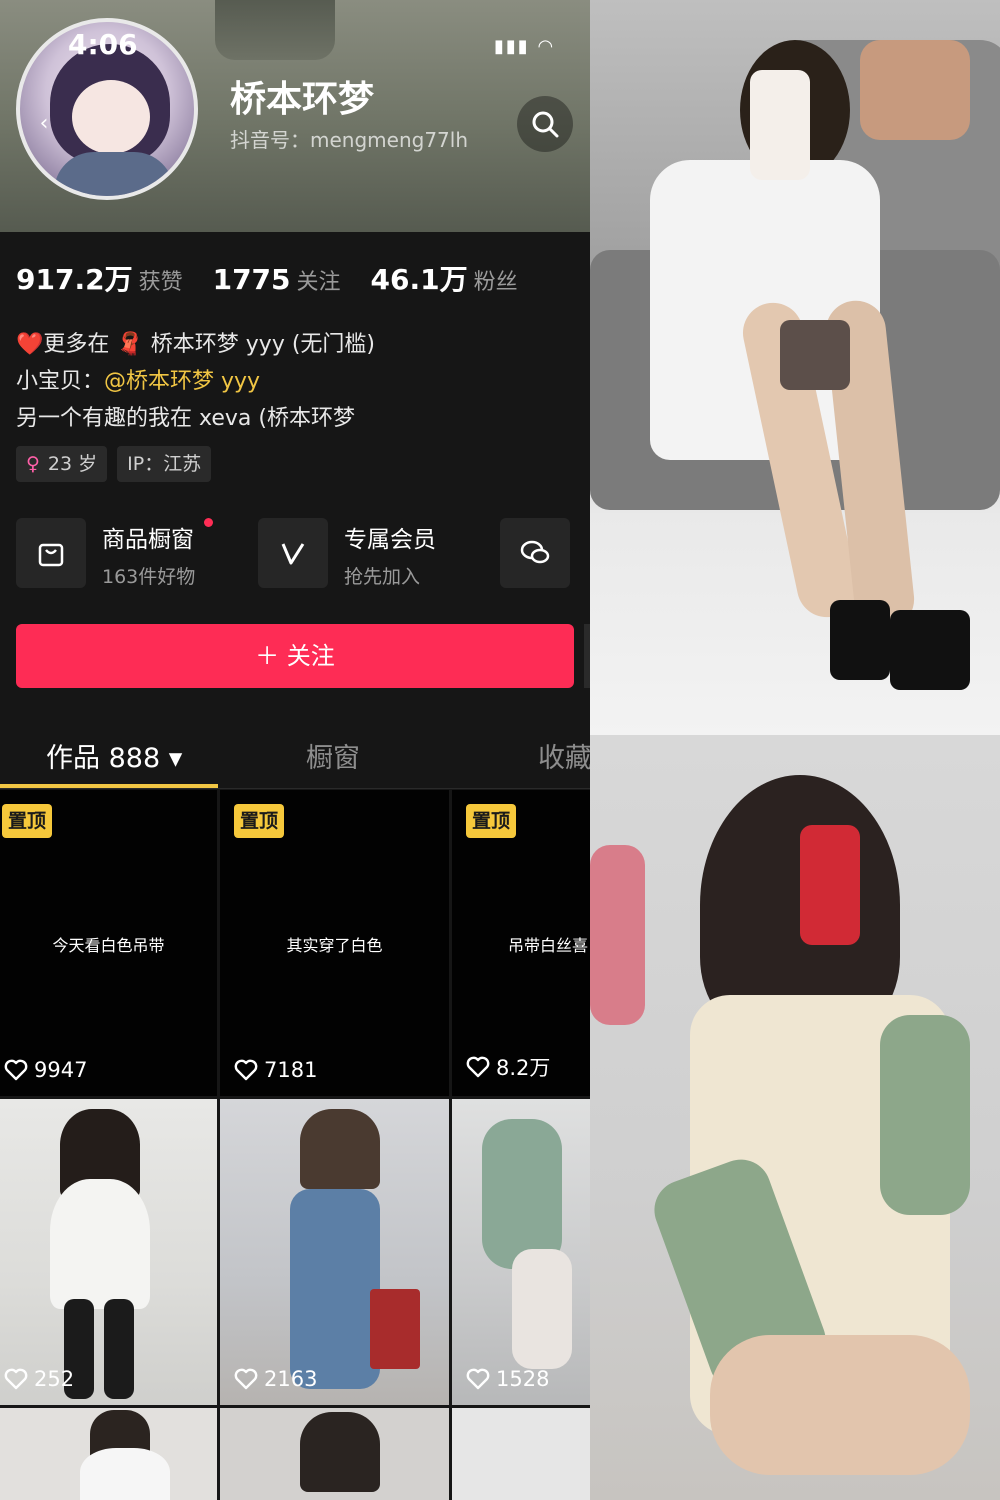  What do you see at coordinates (295, 755) in the screenshot?
I see `content-tabs: 作品 888 ▾ 橱窗 收藏` at bounding box center [295, 755].